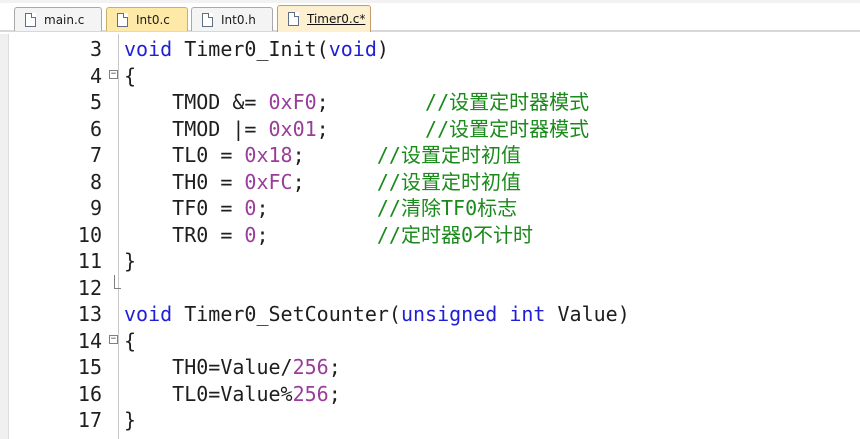  What do you see at coordinates (430, 287) in the screenshot?
I see `code-line: 12` at bounding box center [430, 287].